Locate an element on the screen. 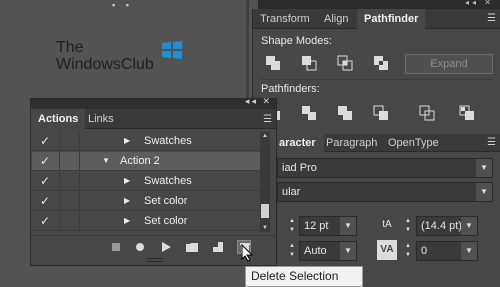 The image size is (500, 287). actions-tabbar: Actions Links ☰ is located at coordinates (153, 119).